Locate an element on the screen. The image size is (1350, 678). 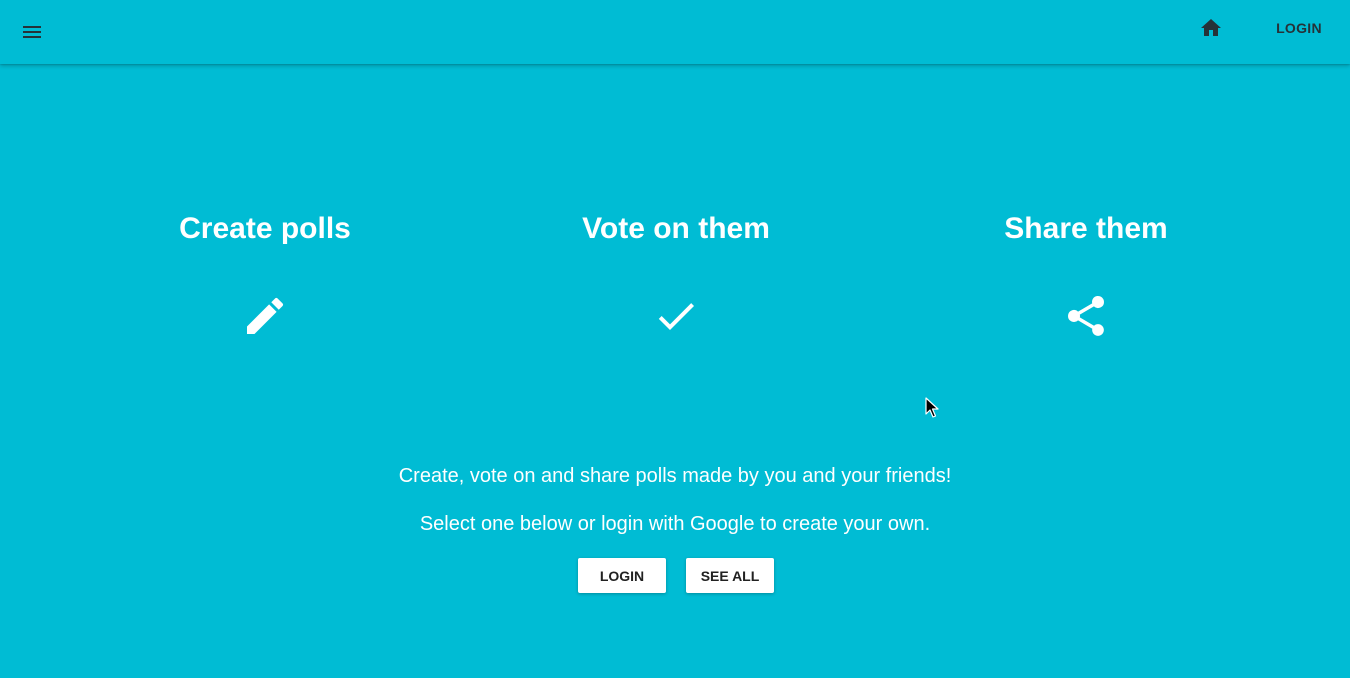
feature-create-polls: Create polls is located at coordinates (265, 272).